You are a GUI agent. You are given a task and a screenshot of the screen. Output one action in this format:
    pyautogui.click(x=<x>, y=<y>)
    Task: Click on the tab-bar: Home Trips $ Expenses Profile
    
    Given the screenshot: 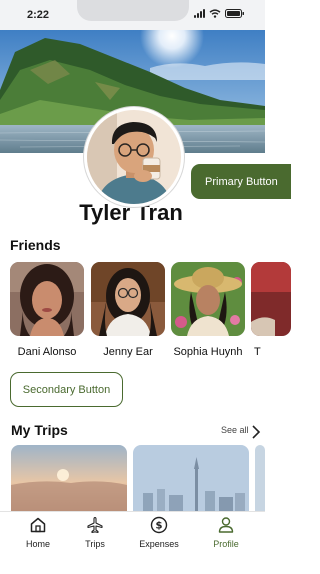 What is the action you would take?
    pyautogui.click(x=132, y=542)
    